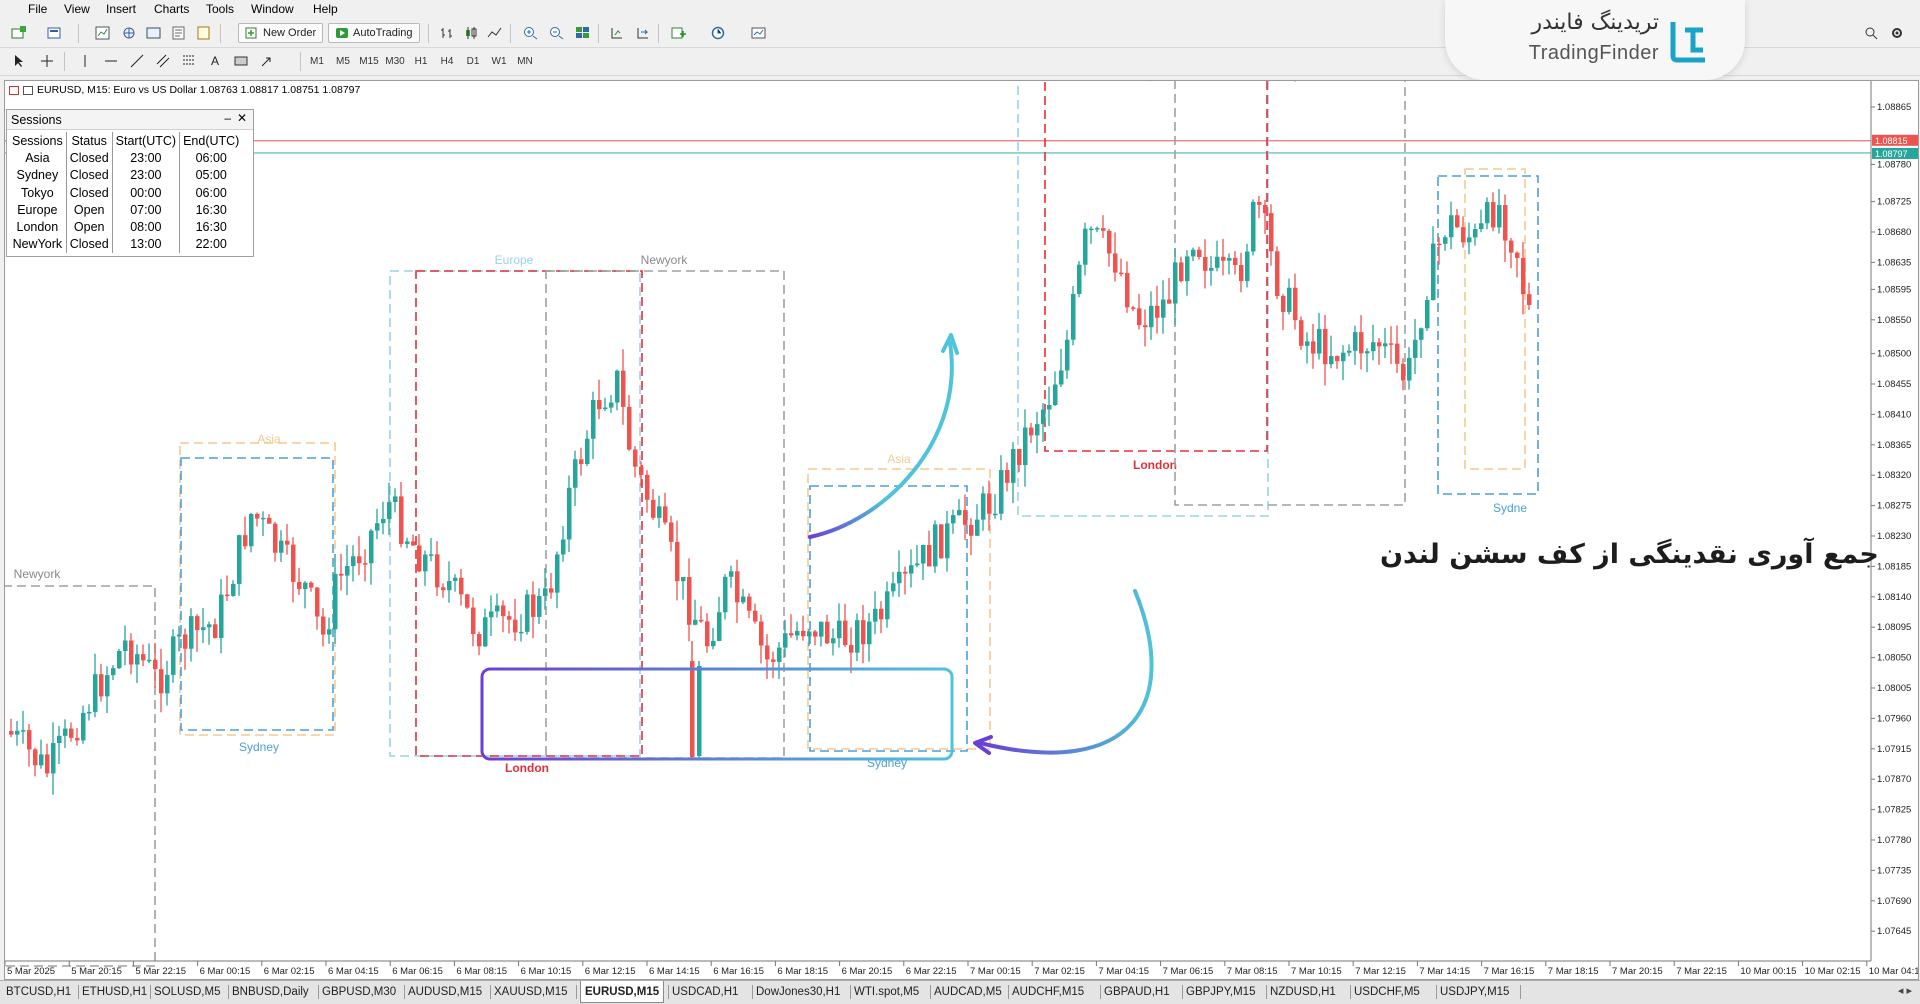 This screenshot has height=1004, width=1920. Describe the element at coordinates (343, 61) in the screenshot. I see `timeframe-m5: M5` at that location.